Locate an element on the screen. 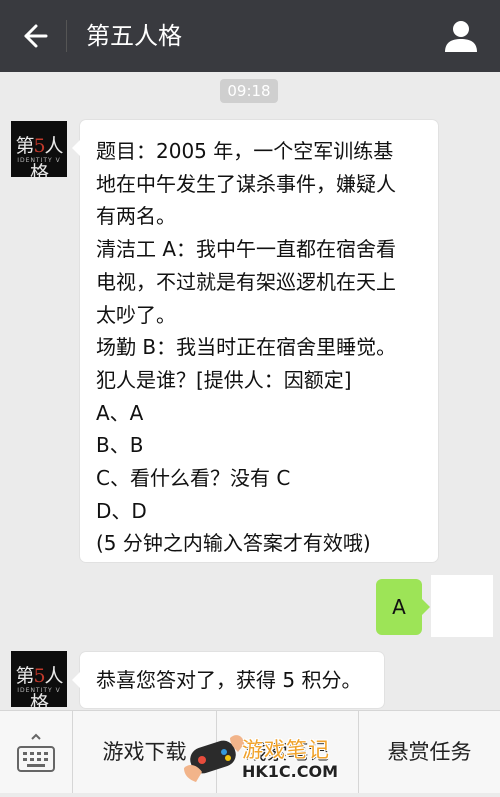  back-arrow-icon is located at coordinates (36, 36).